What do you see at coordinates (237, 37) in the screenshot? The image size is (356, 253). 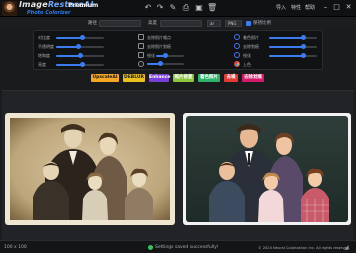 I see `colorize-icon` at bounding box center [237, 37].